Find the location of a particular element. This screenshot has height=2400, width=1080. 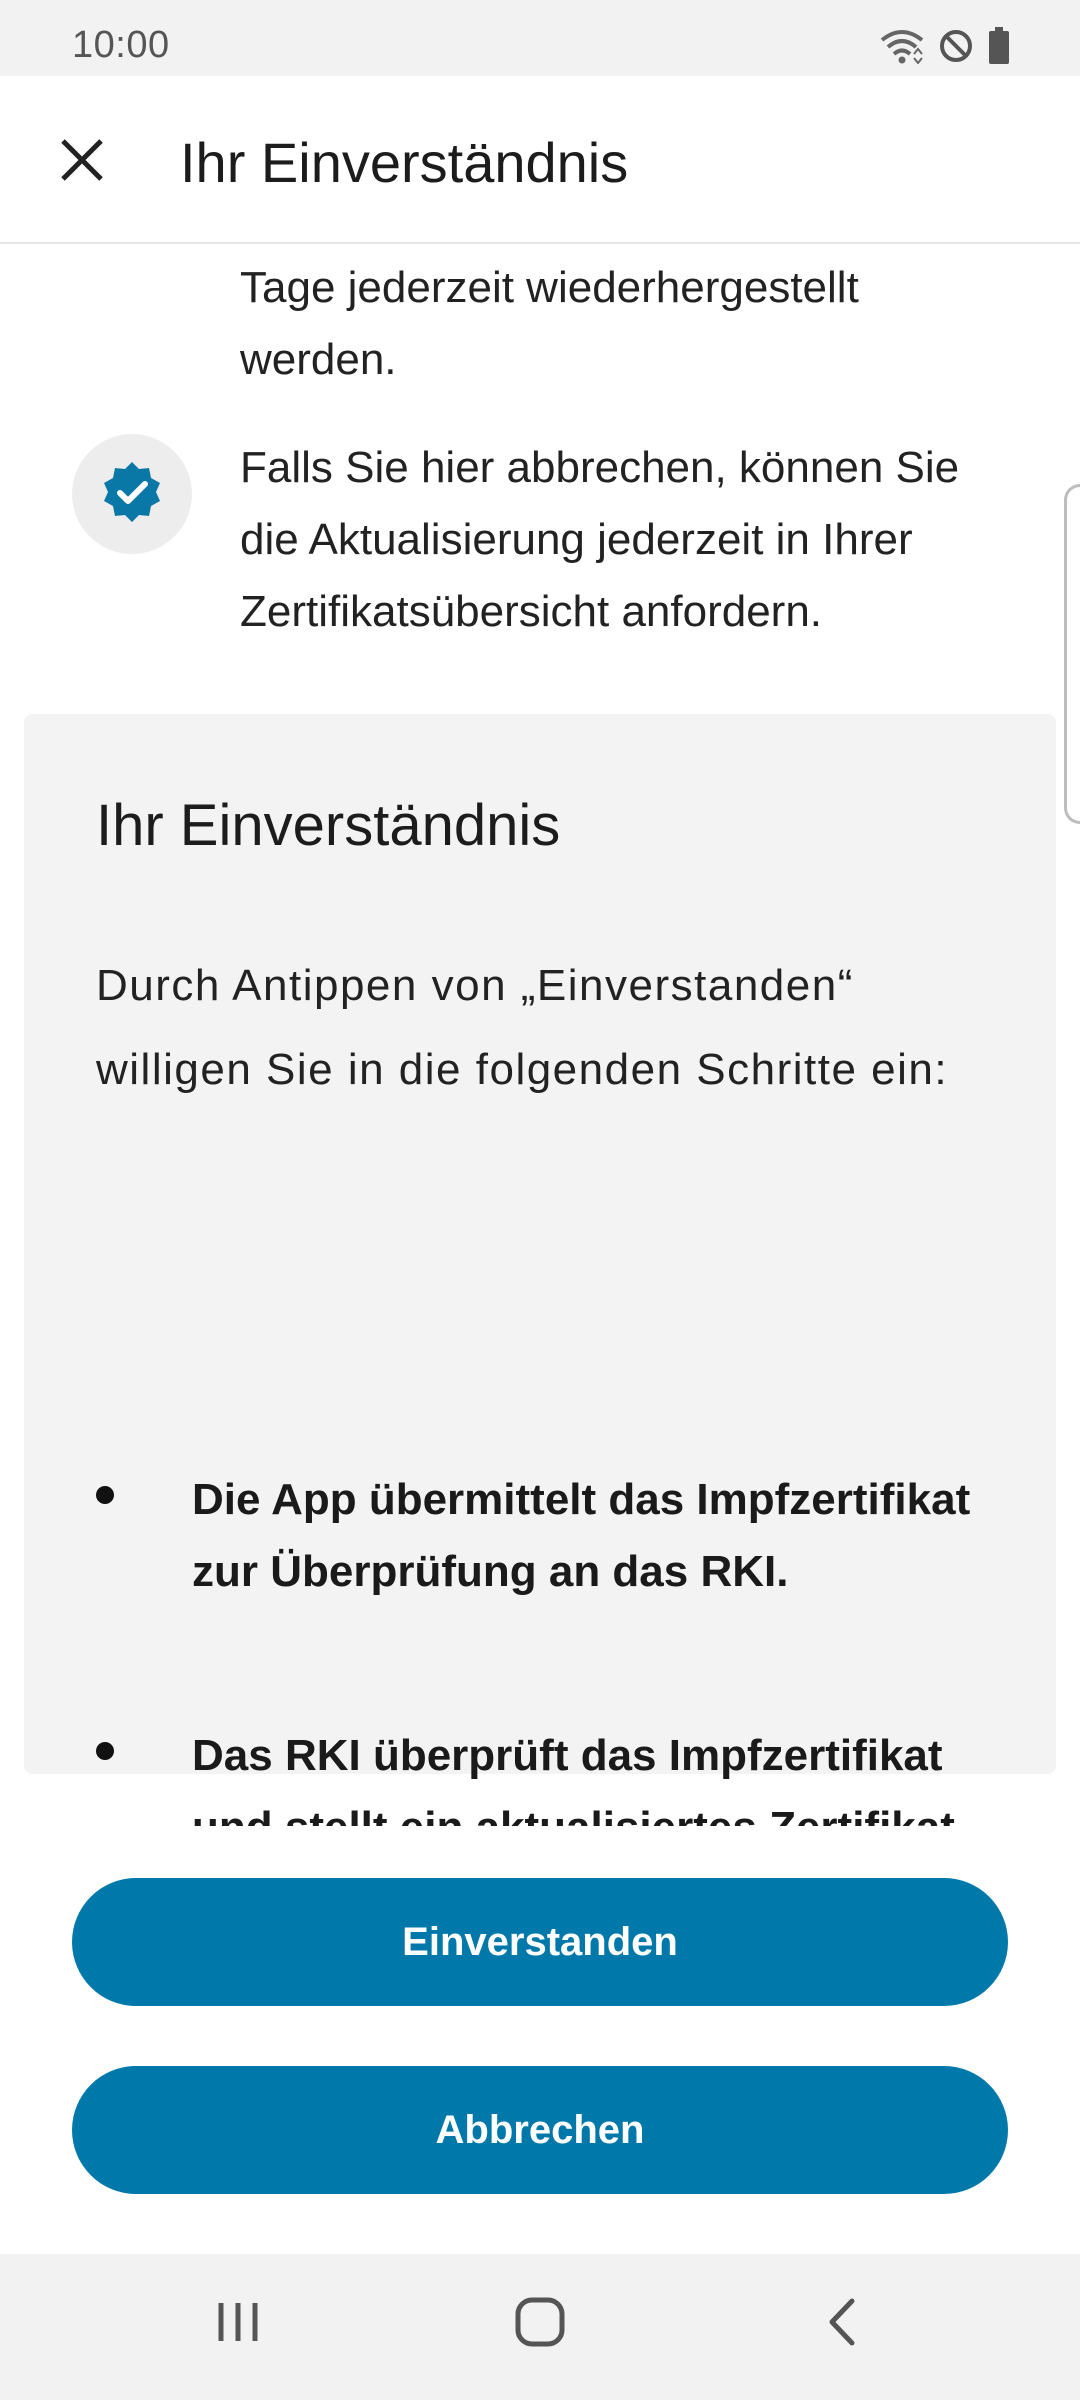

home-button is located at coordinates (540, 2324).